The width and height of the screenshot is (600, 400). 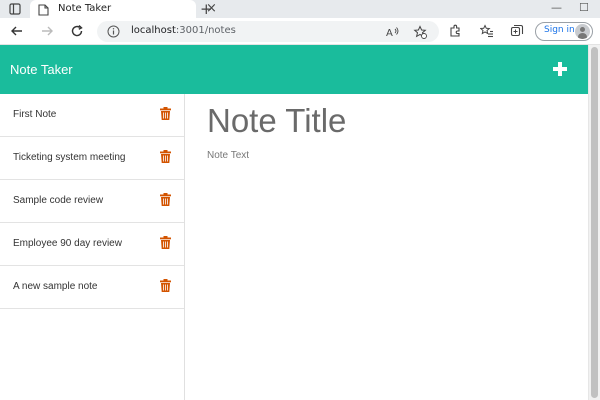 I want to click on tab-actions-icon, so click(x=15, y=9).